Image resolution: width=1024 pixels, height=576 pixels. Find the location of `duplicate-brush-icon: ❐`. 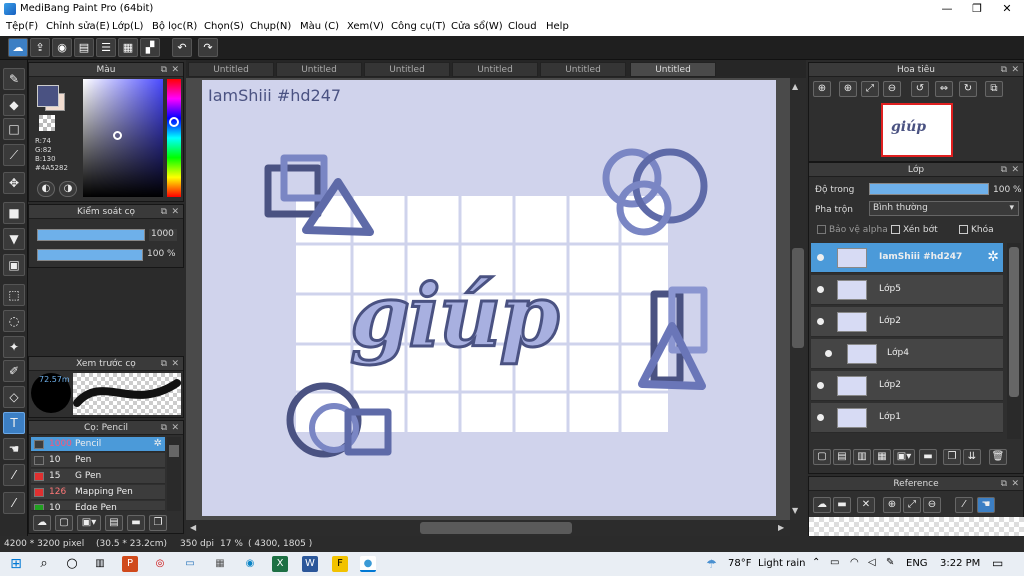

duplicate-brush-icon: ❐ is located at coordinates (158, 523).